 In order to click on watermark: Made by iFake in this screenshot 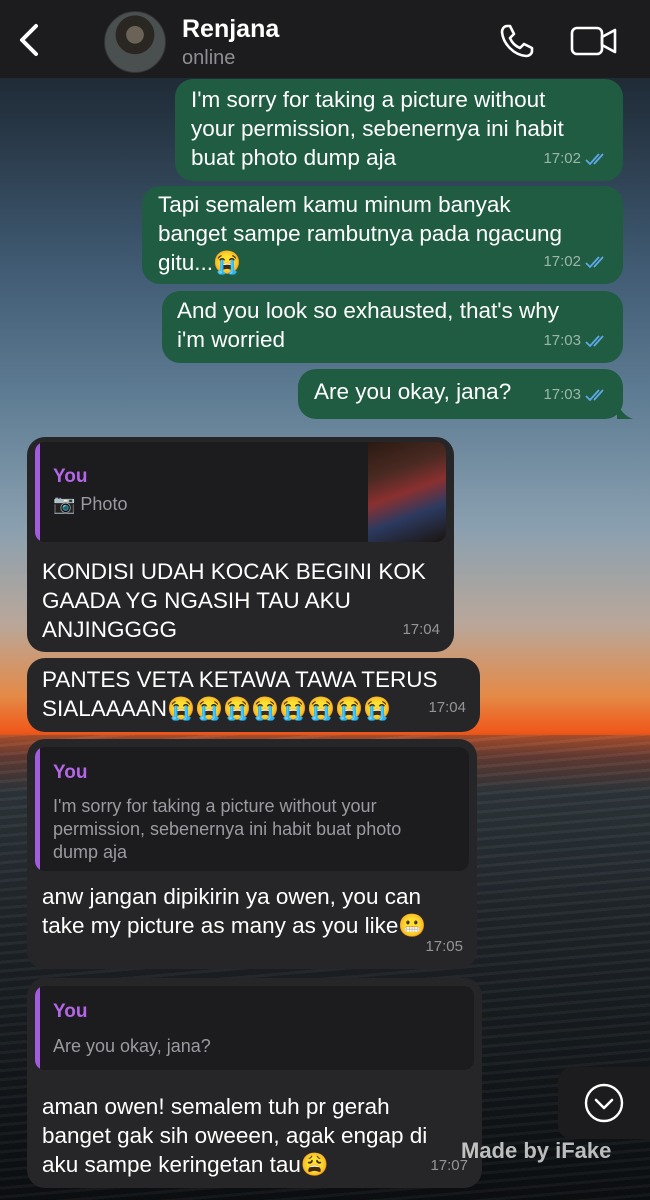, I will do `click(536, 1150)`.